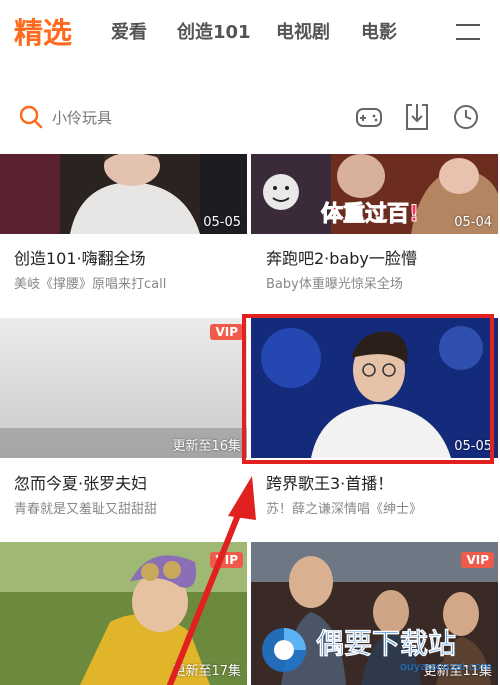 This screenshot has width=500, height=685. What do you see at coordinates (211, 580) in the screenshot?
I see `red-arrow` at bounding box center [211, 580].